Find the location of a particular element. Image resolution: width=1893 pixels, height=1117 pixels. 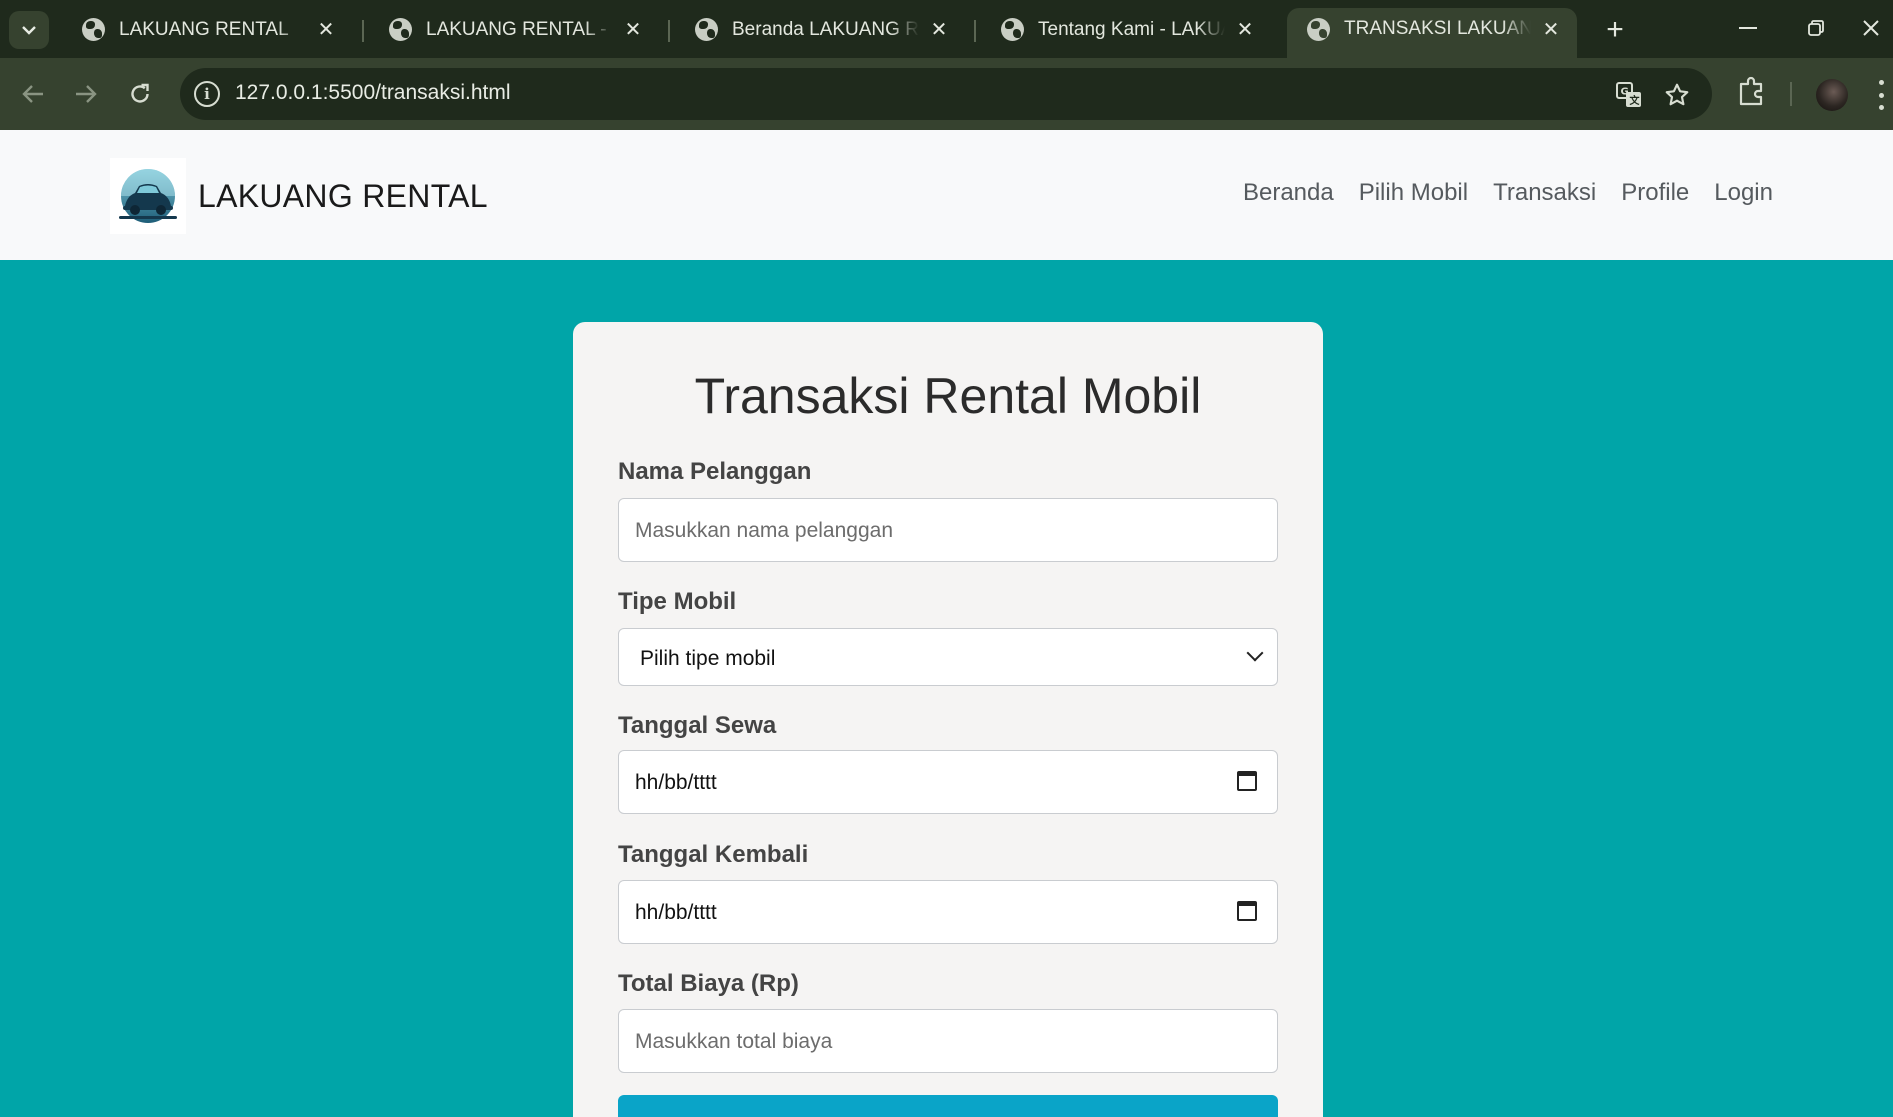

total-biaya-input: Masukkan total biaya is located at coordinates (948, 1041).